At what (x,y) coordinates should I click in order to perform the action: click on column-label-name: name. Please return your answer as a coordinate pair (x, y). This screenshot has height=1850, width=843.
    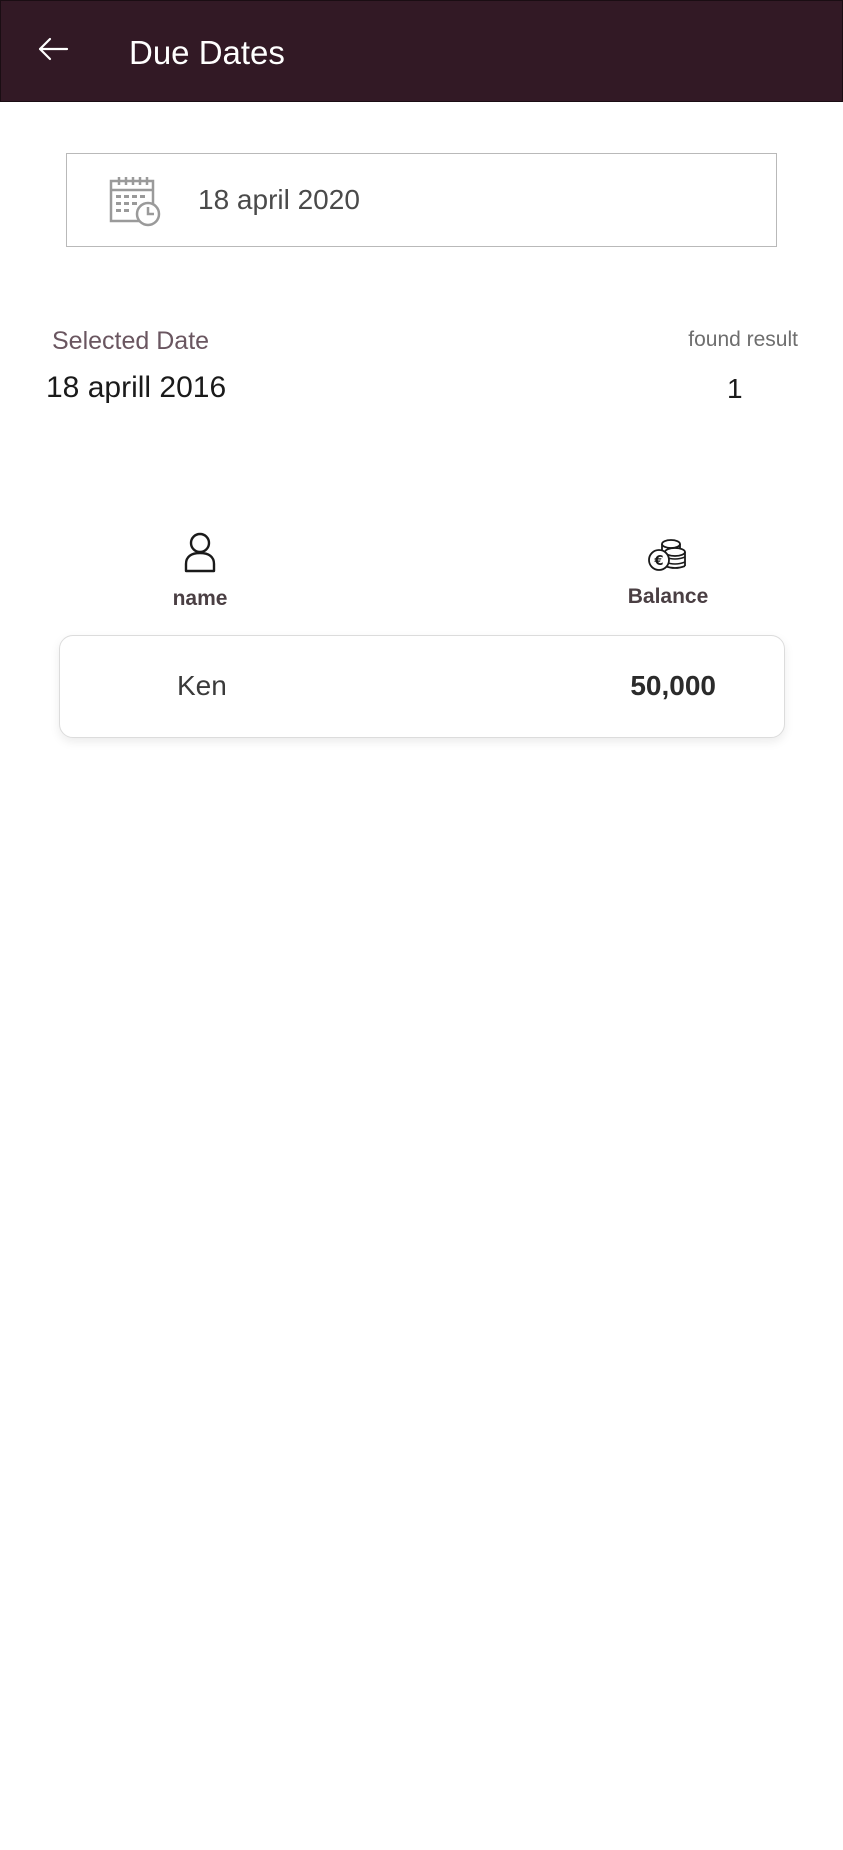
    Looking at the image, I should click on (200, 598).